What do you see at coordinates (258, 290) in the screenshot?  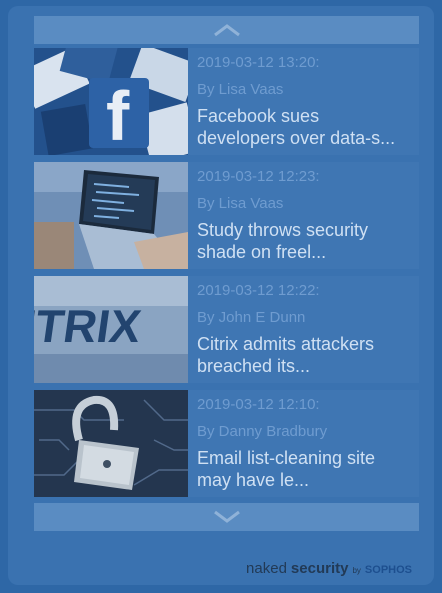 I see `article-date: 2019-03-12 12:22:` at bounding box center [258, 290].